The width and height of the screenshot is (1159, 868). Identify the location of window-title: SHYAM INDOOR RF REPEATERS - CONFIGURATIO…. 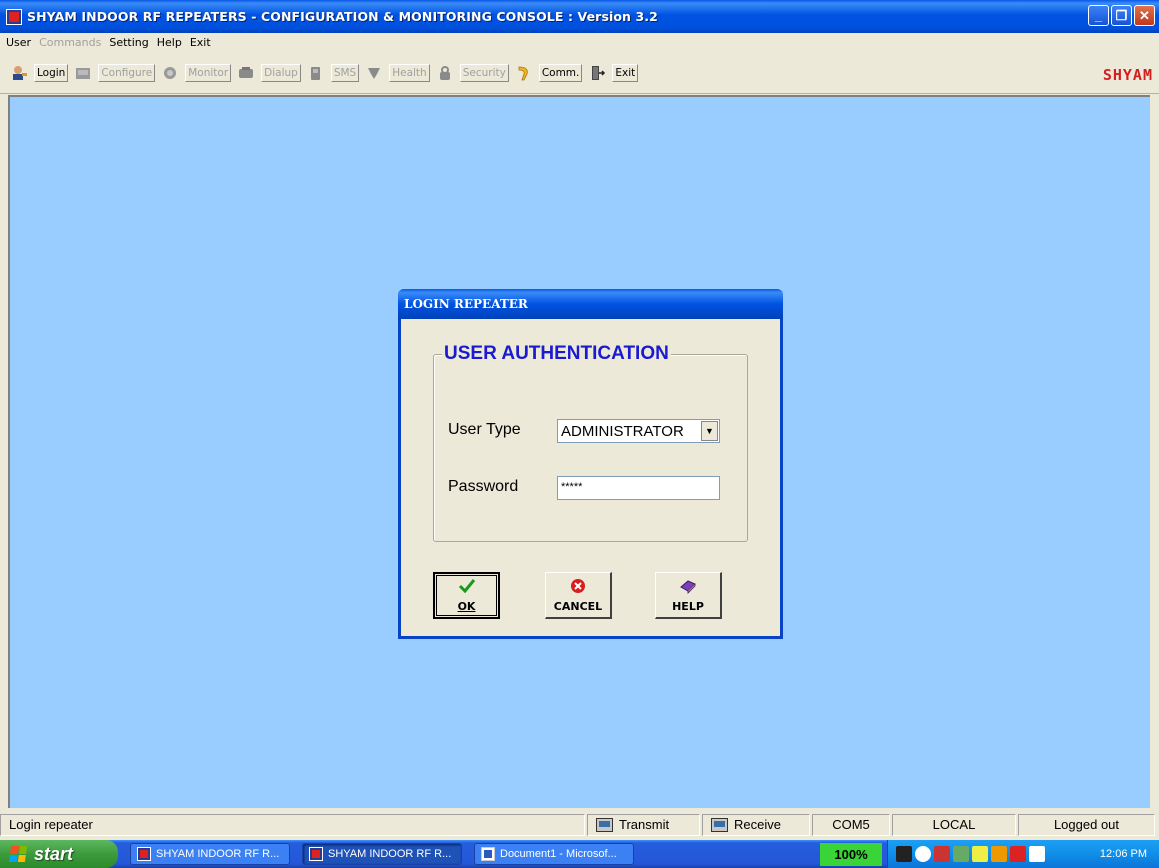
(342, 16).